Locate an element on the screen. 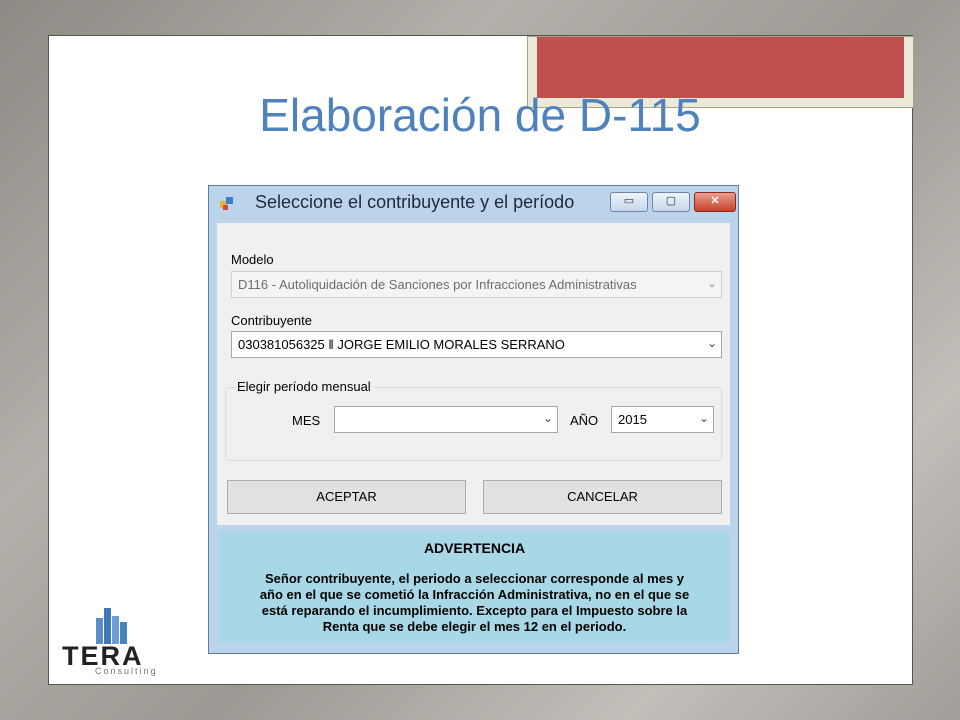 Image resolution: width=960 pixels, height=720 pixels. mes-label: MES is located at coordinates (306, 420).